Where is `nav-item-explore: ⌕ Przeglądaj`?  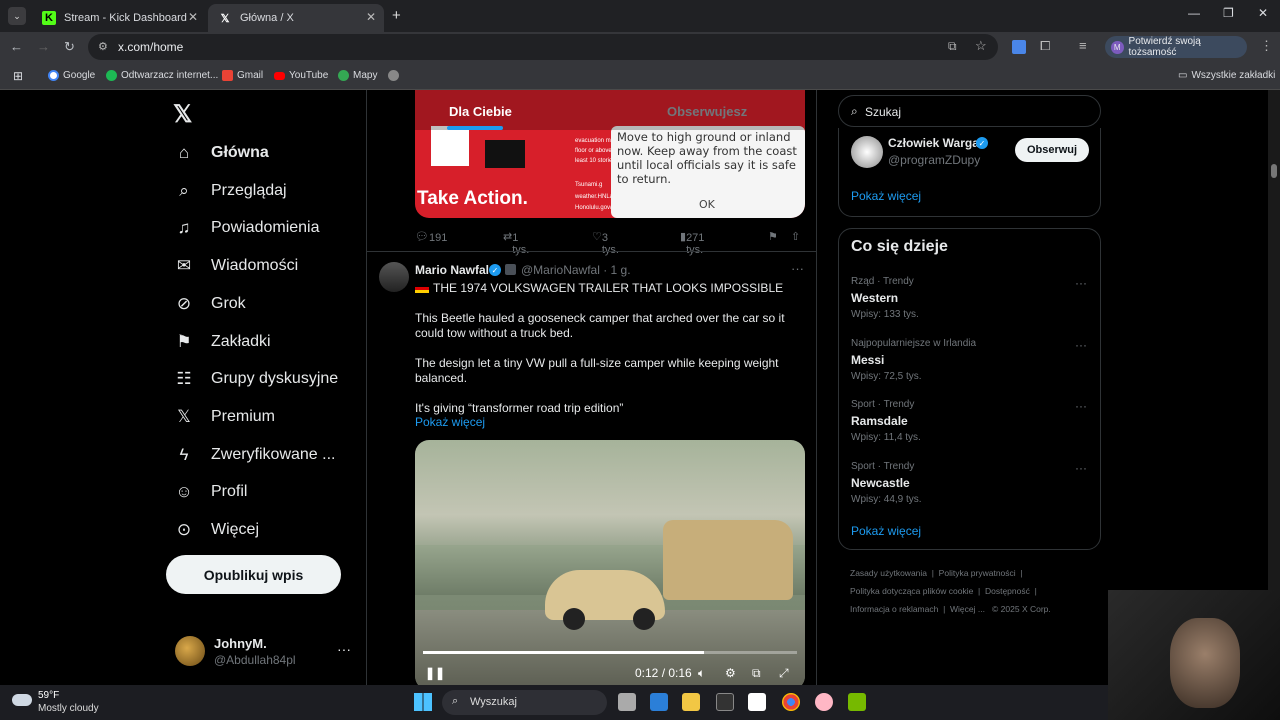
nav-item-explore: ⌕ Przeglądaj is located at coordinates (229, 191).